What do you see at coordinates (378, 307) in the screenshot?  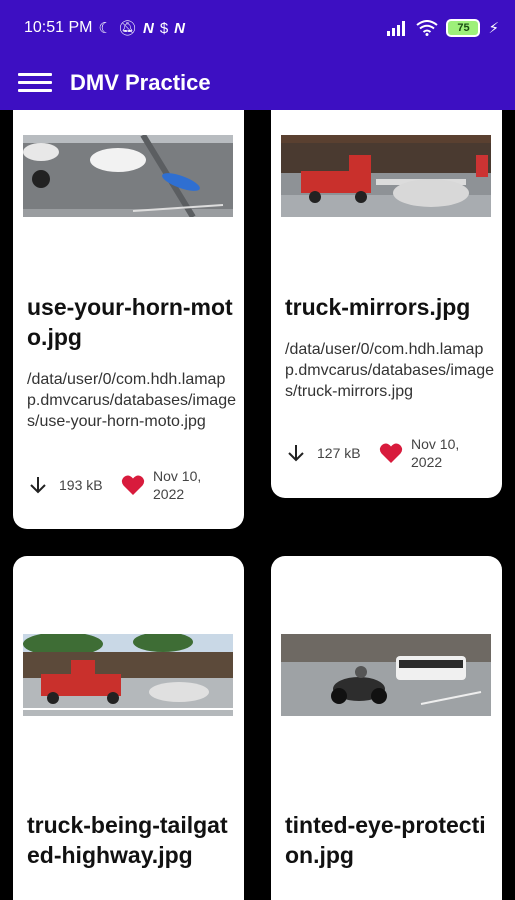 I see `image-name: truck-mirrors.jpg` at bounding box center [378, 307].